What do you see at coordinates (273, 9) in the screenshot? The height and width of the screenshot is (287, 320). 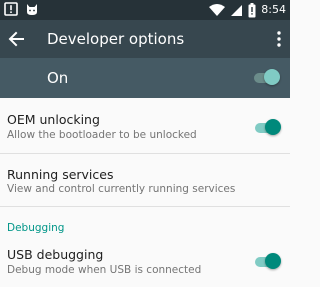 I see `status-time: 8:54` at bounding box center [273, 9].